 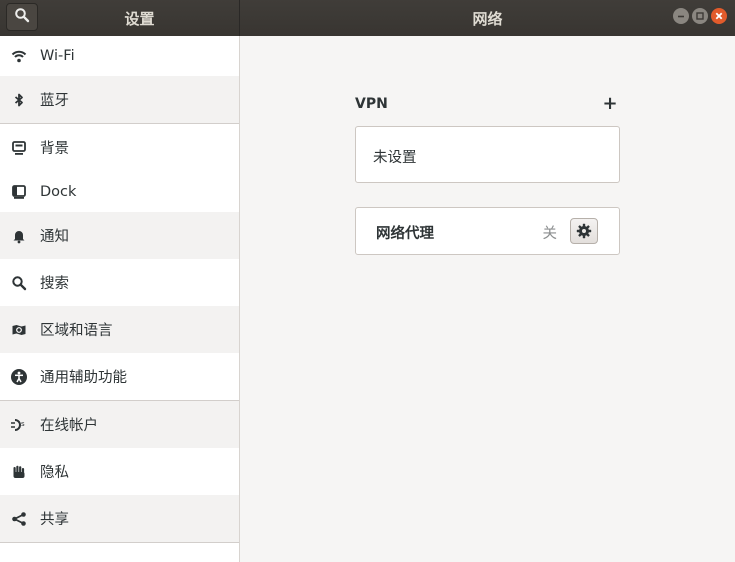 I want to click on proxy-settings-button, so click(x=584, y=231).